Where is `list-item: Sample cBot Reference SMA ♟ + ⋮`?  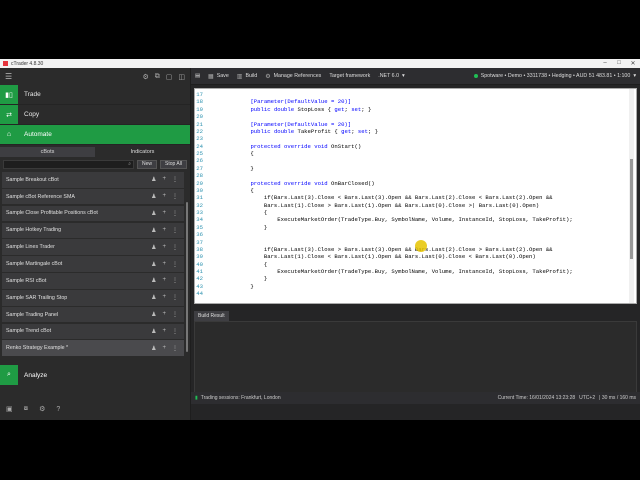 list-item: Sample cBot Reference SMA ♟ + ⋮ is located at coordinates (93, 196).